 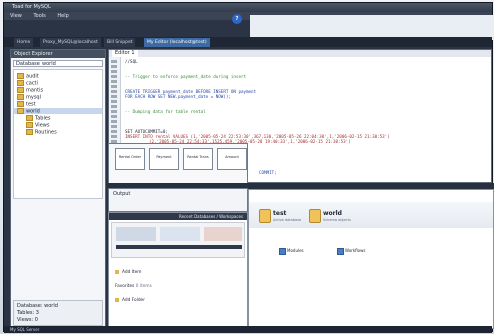 I want to click on modules-link: Modules, so click(x=295, y=250).